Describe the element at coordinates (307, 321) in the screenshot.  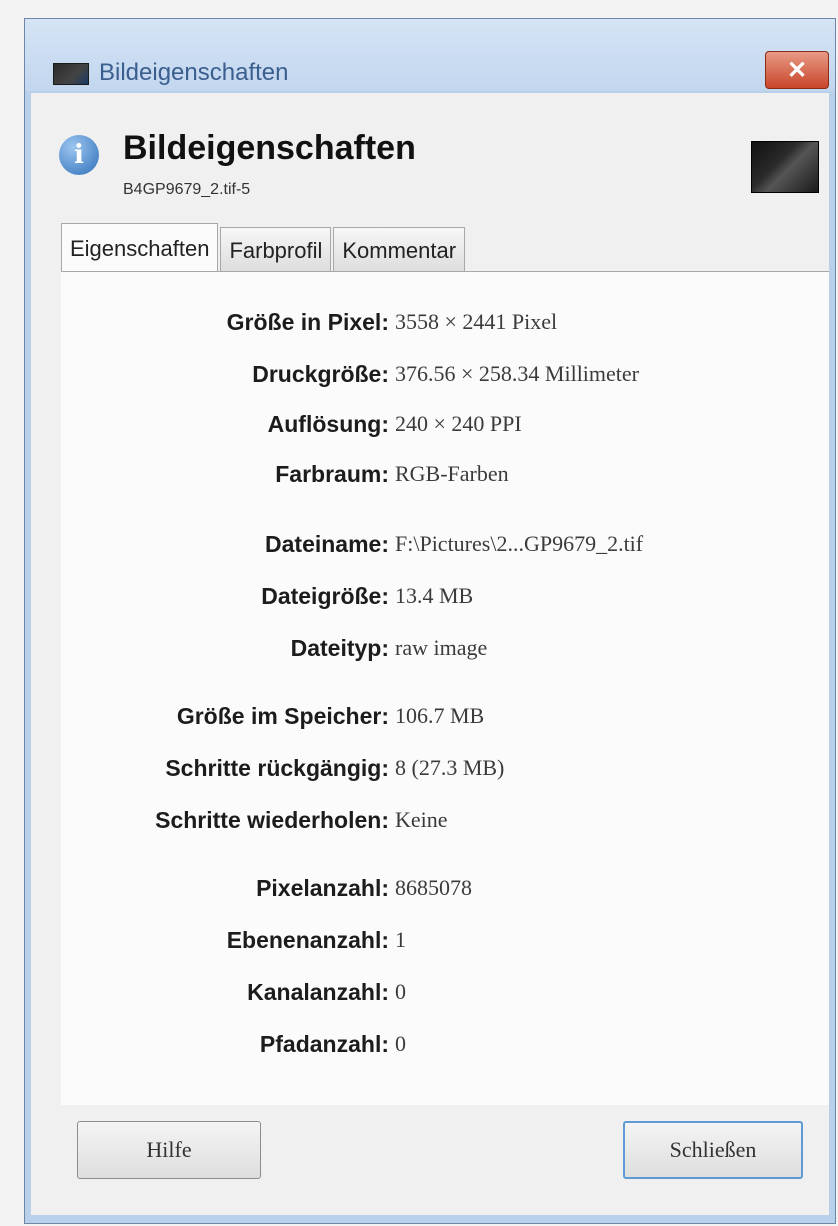
I see `property-label: Größe in Pixel:` at that location.